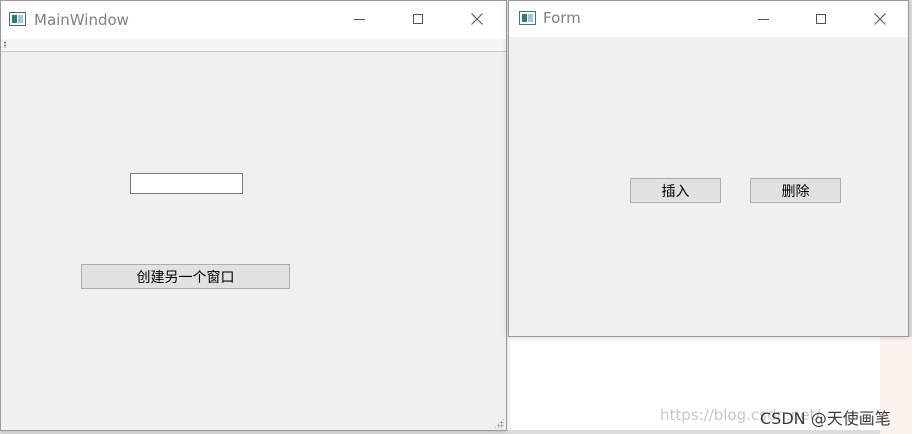 The height and width of the screenshot is (434, 912). Describe the element at coordinates (253, 20) in the screenshot. I see `main-window-titlebar: MainWindow` at that location.